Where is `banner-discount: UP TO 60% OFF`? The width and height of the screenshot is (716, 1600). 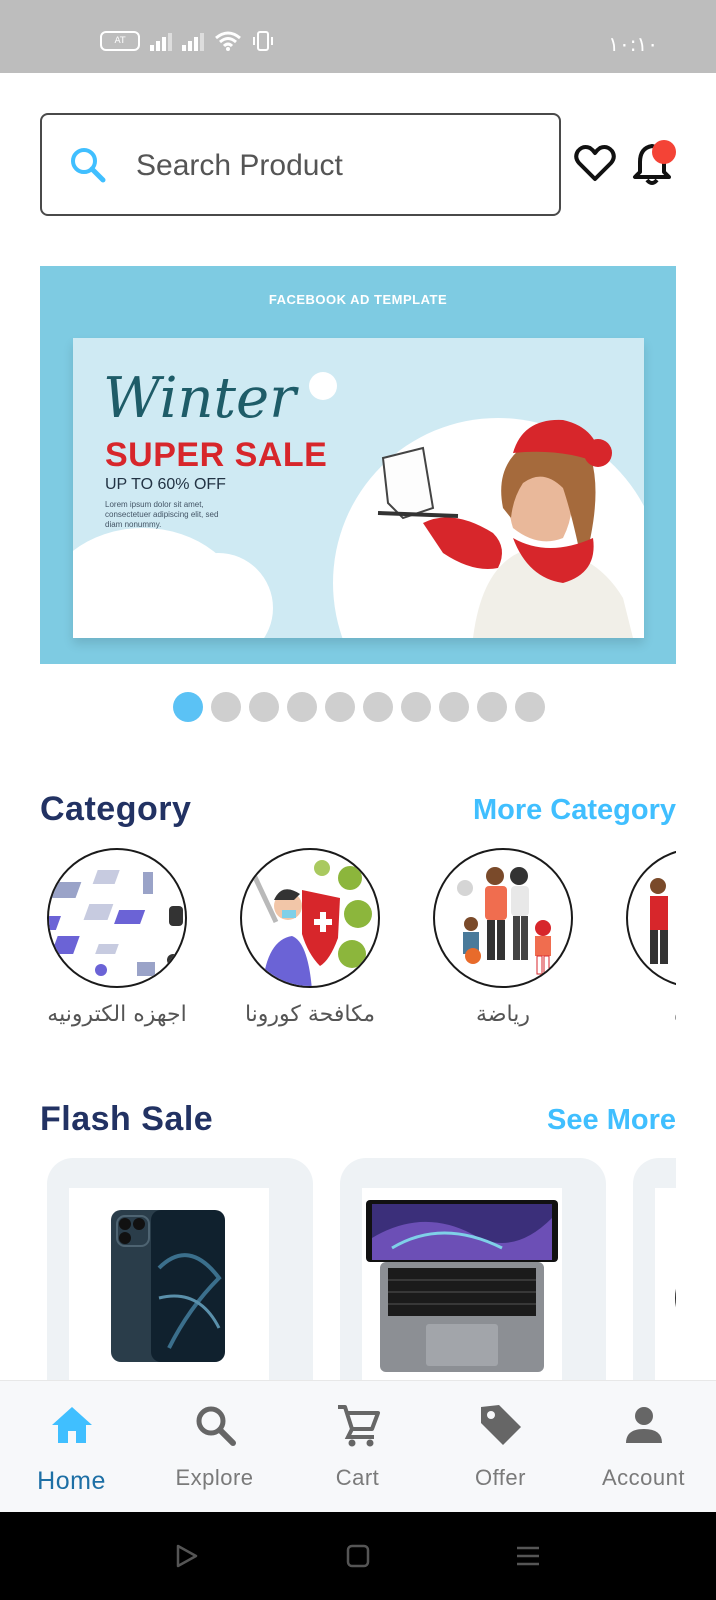 banner-discount: UP TO 60% OFF is located at coordinates (165, 484).